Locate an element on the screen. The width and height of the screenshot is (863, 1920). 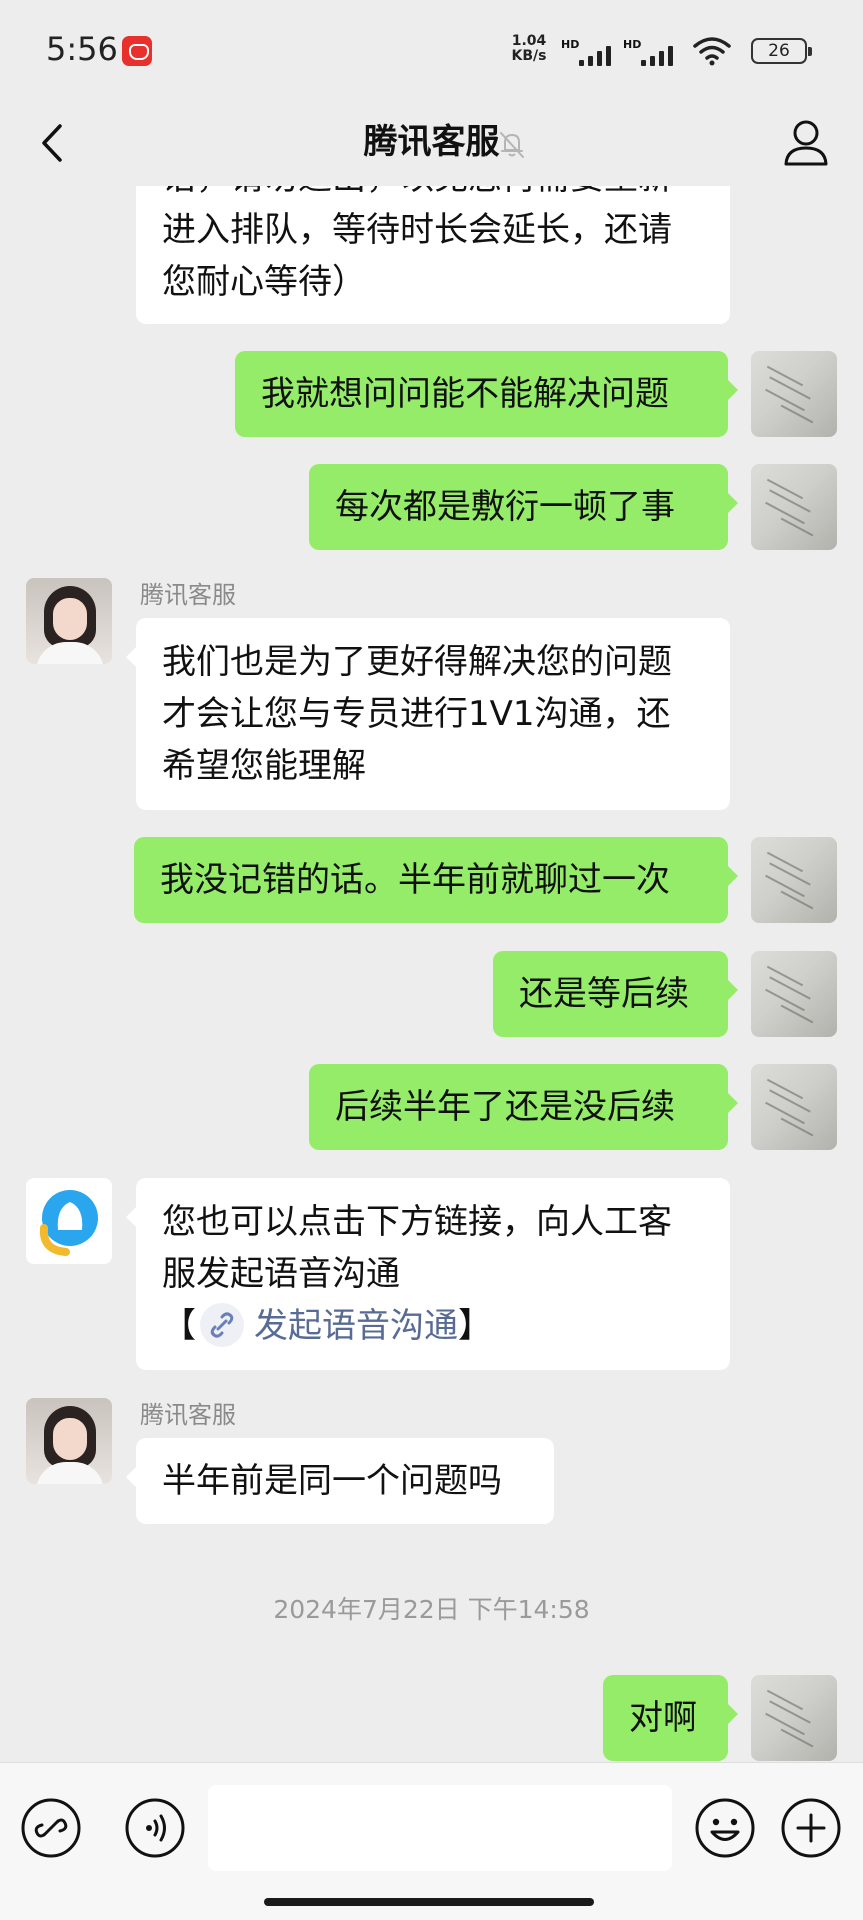
message-bubble-user: 每次都是敷衍一顿了事 is located at coordinates (523, 507).